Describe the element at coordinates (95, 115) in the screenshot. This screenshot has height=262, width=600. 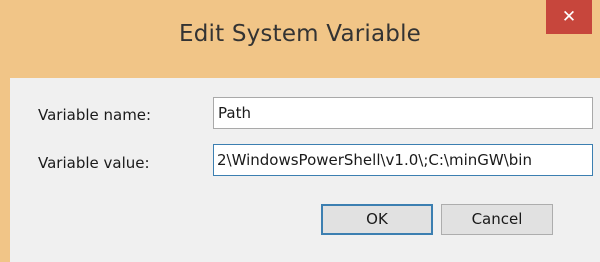
I see `variable-name-label: Variable name:` at that location.